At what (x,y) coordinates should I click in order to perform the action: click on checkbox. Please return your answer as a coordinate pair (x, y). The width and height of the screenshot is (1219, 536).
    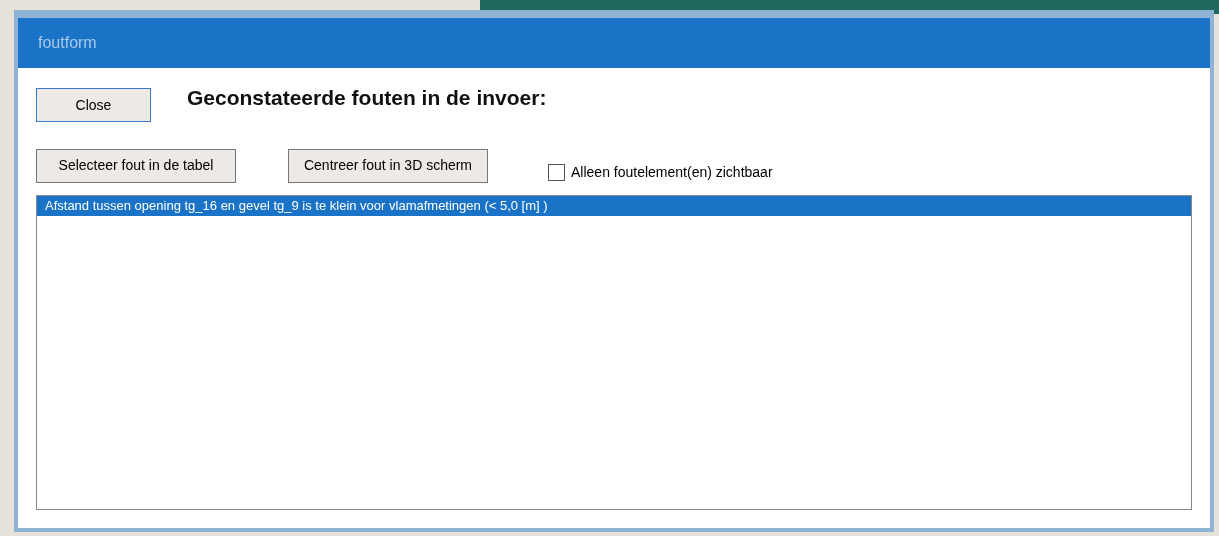
    Looking at the image, I should click on (556, 172).